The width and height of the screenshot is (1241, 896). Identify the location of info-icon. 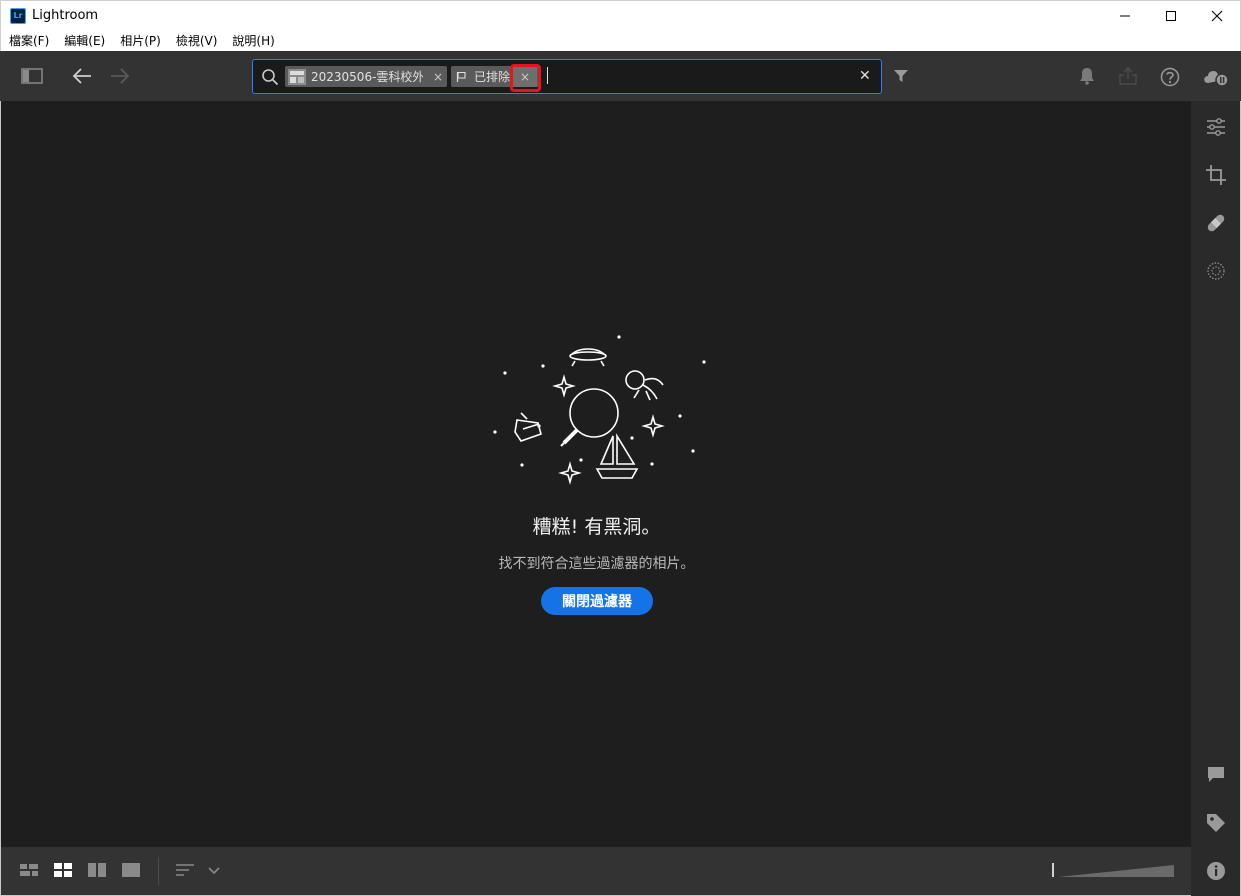
(1216, 871).